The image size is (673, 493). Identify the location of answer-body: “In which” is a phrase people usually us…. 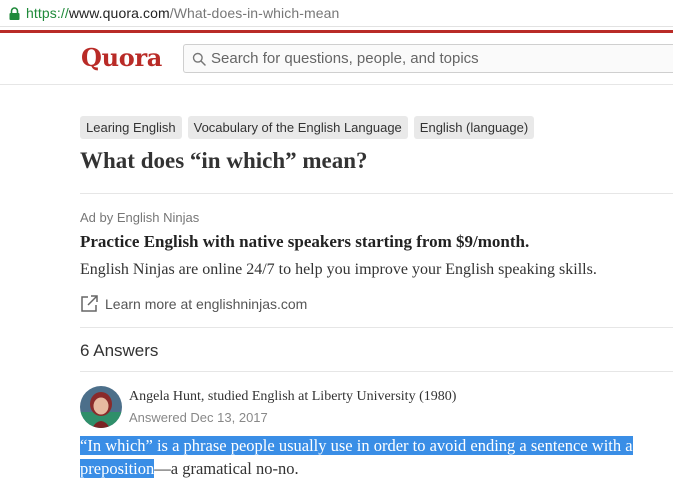
(376, 457).